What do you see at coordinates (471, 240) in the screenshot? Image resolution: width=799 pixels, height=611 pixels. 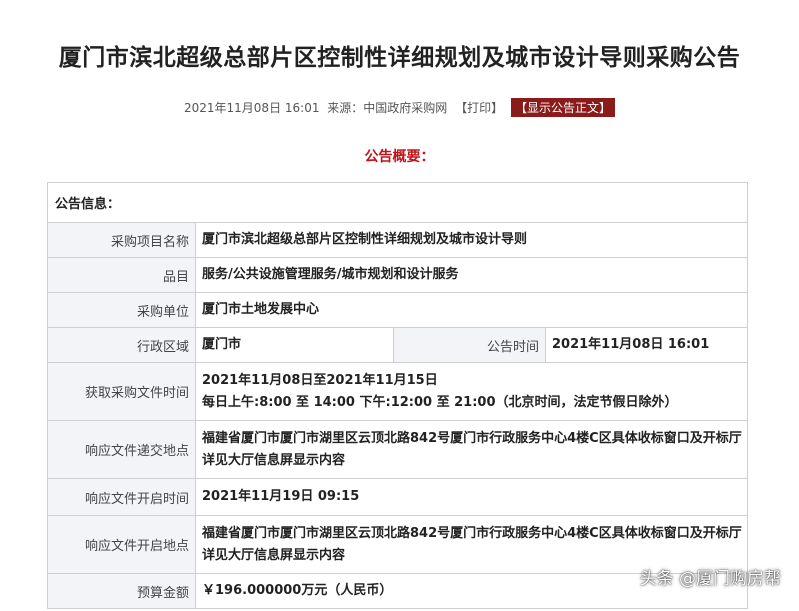 I see `project-name-value: 厦门市滨北超级总部片区控制性详细规划及城市设计导则` at bounding box center [471, 240].